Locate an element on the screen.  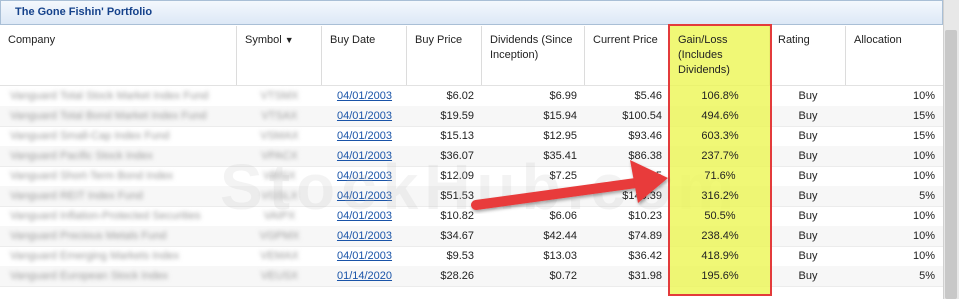
column-label: Current Price is located at coordinates (625, 40).